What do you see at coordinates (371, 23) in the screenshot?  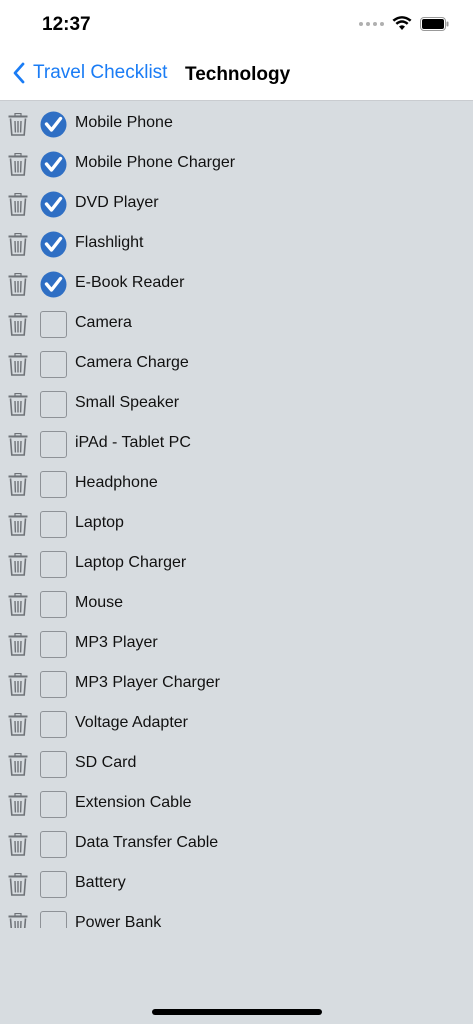 I see `cellular-signal-icon` at bounding box center [371, 23].